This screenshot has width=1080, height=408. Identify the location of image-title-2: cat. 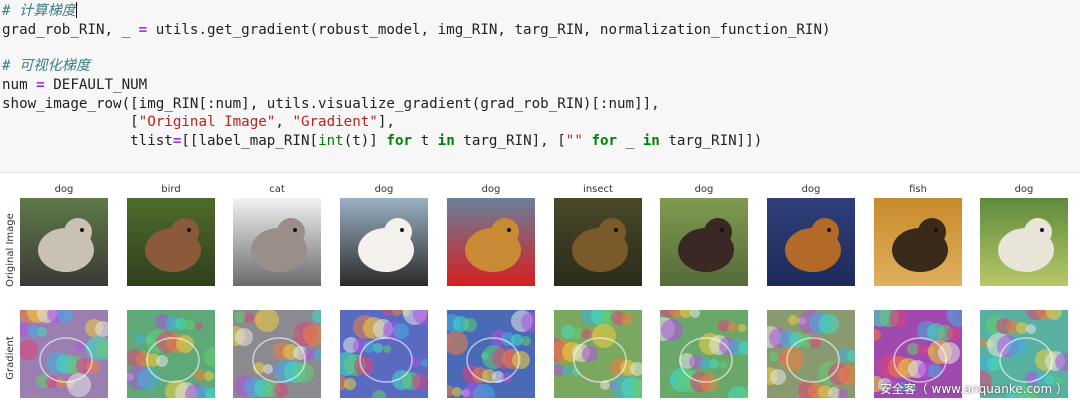
(277, 189).